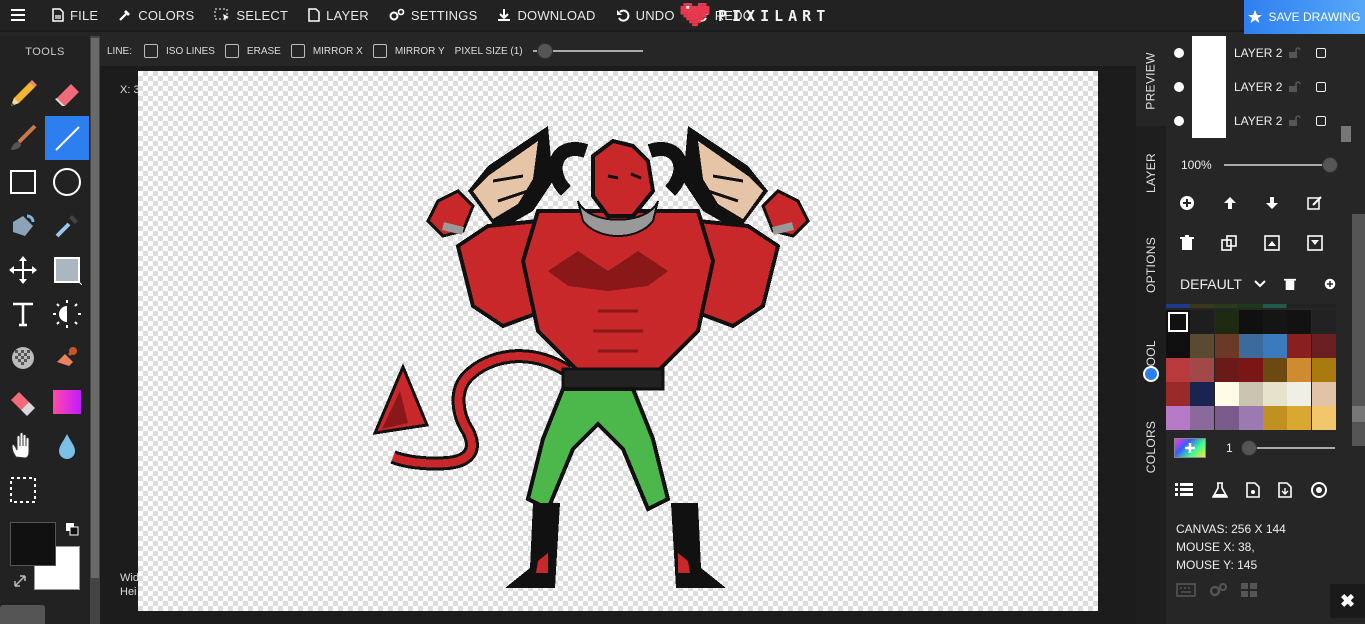 Image resolution: width=1365 pixels, height=624 pixels. I want to click on palette-name: DEFAULT, so click(1211, 284).